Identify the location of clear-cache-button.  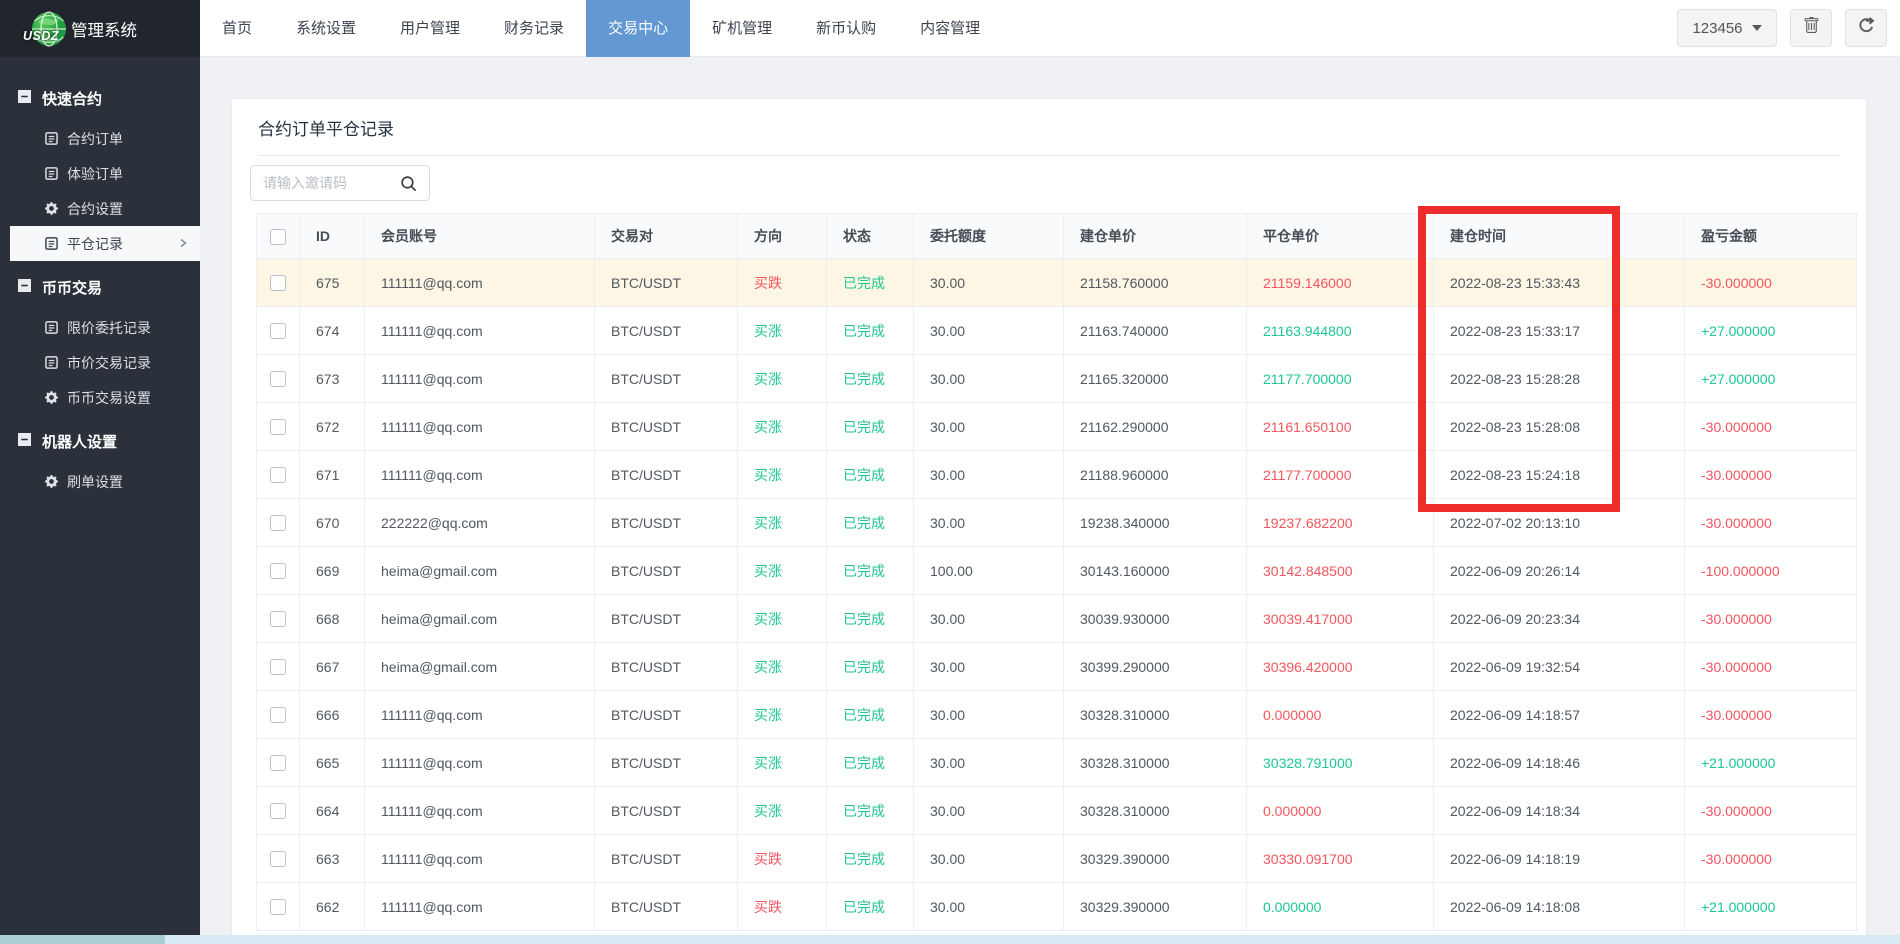
(1811, 28).